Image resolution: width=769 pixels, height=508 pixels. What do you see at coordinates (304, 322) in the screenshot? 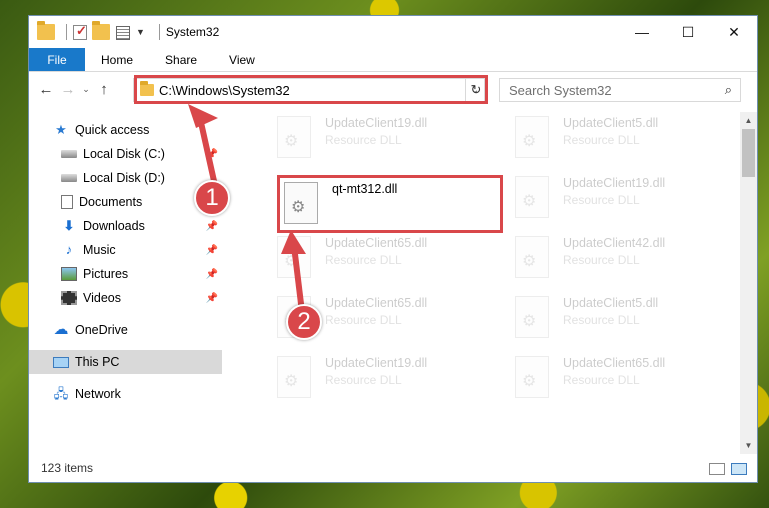
I see `callout-2-badge: 2` at bounding box center [304, 322].